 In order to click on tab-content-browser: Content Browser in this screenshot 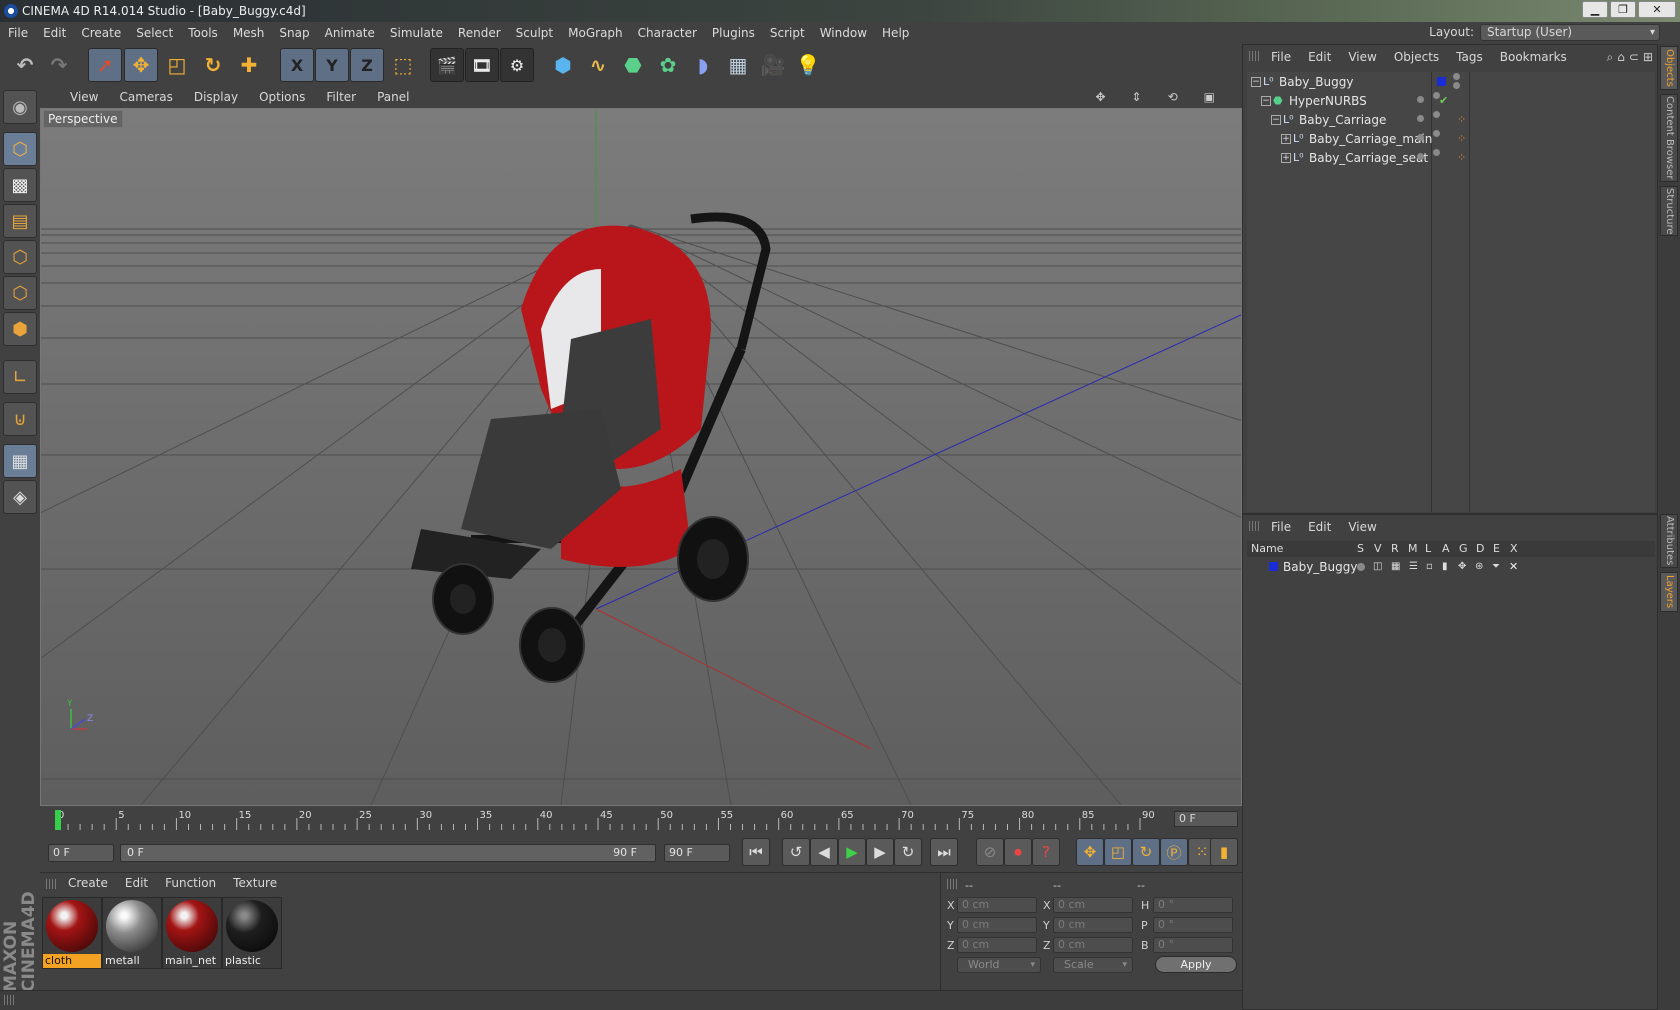, I will do `click(1669, 138)`.